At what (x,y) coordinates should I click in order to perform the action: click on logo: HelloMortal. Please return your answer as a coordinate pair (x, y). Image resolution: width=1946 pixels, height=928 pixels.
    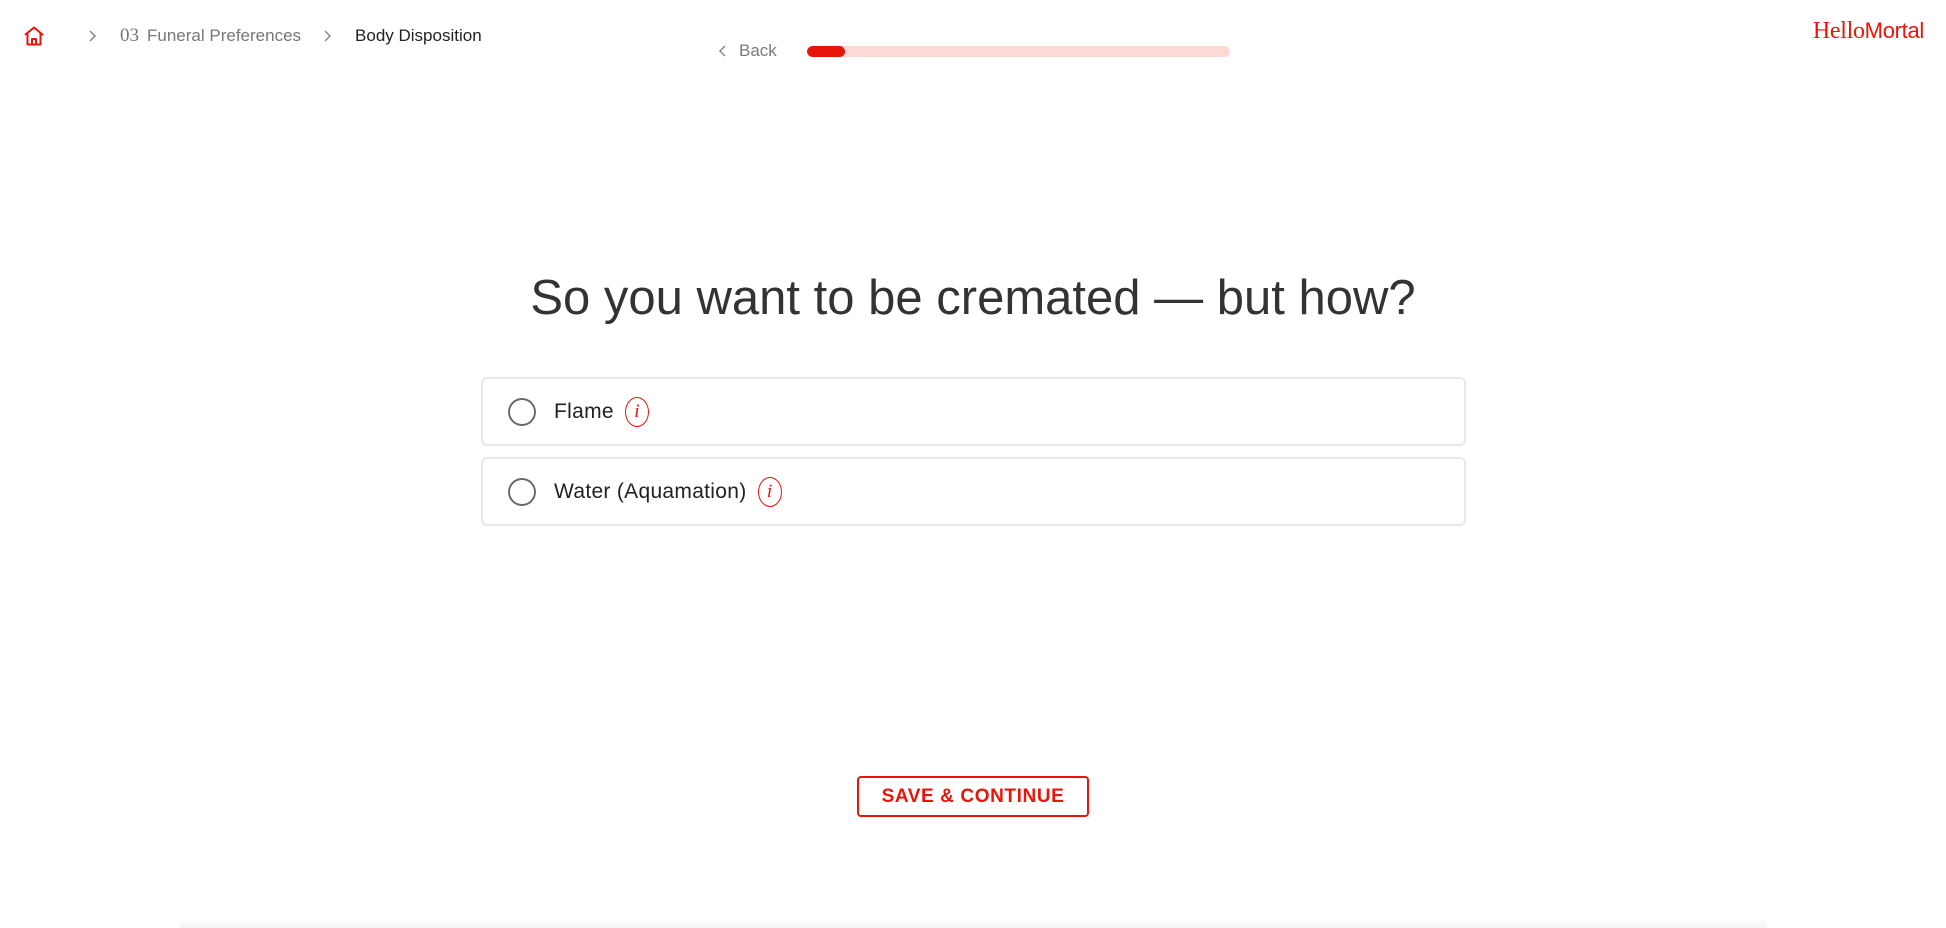
    Looking at the image, I should click on (1868, 31).